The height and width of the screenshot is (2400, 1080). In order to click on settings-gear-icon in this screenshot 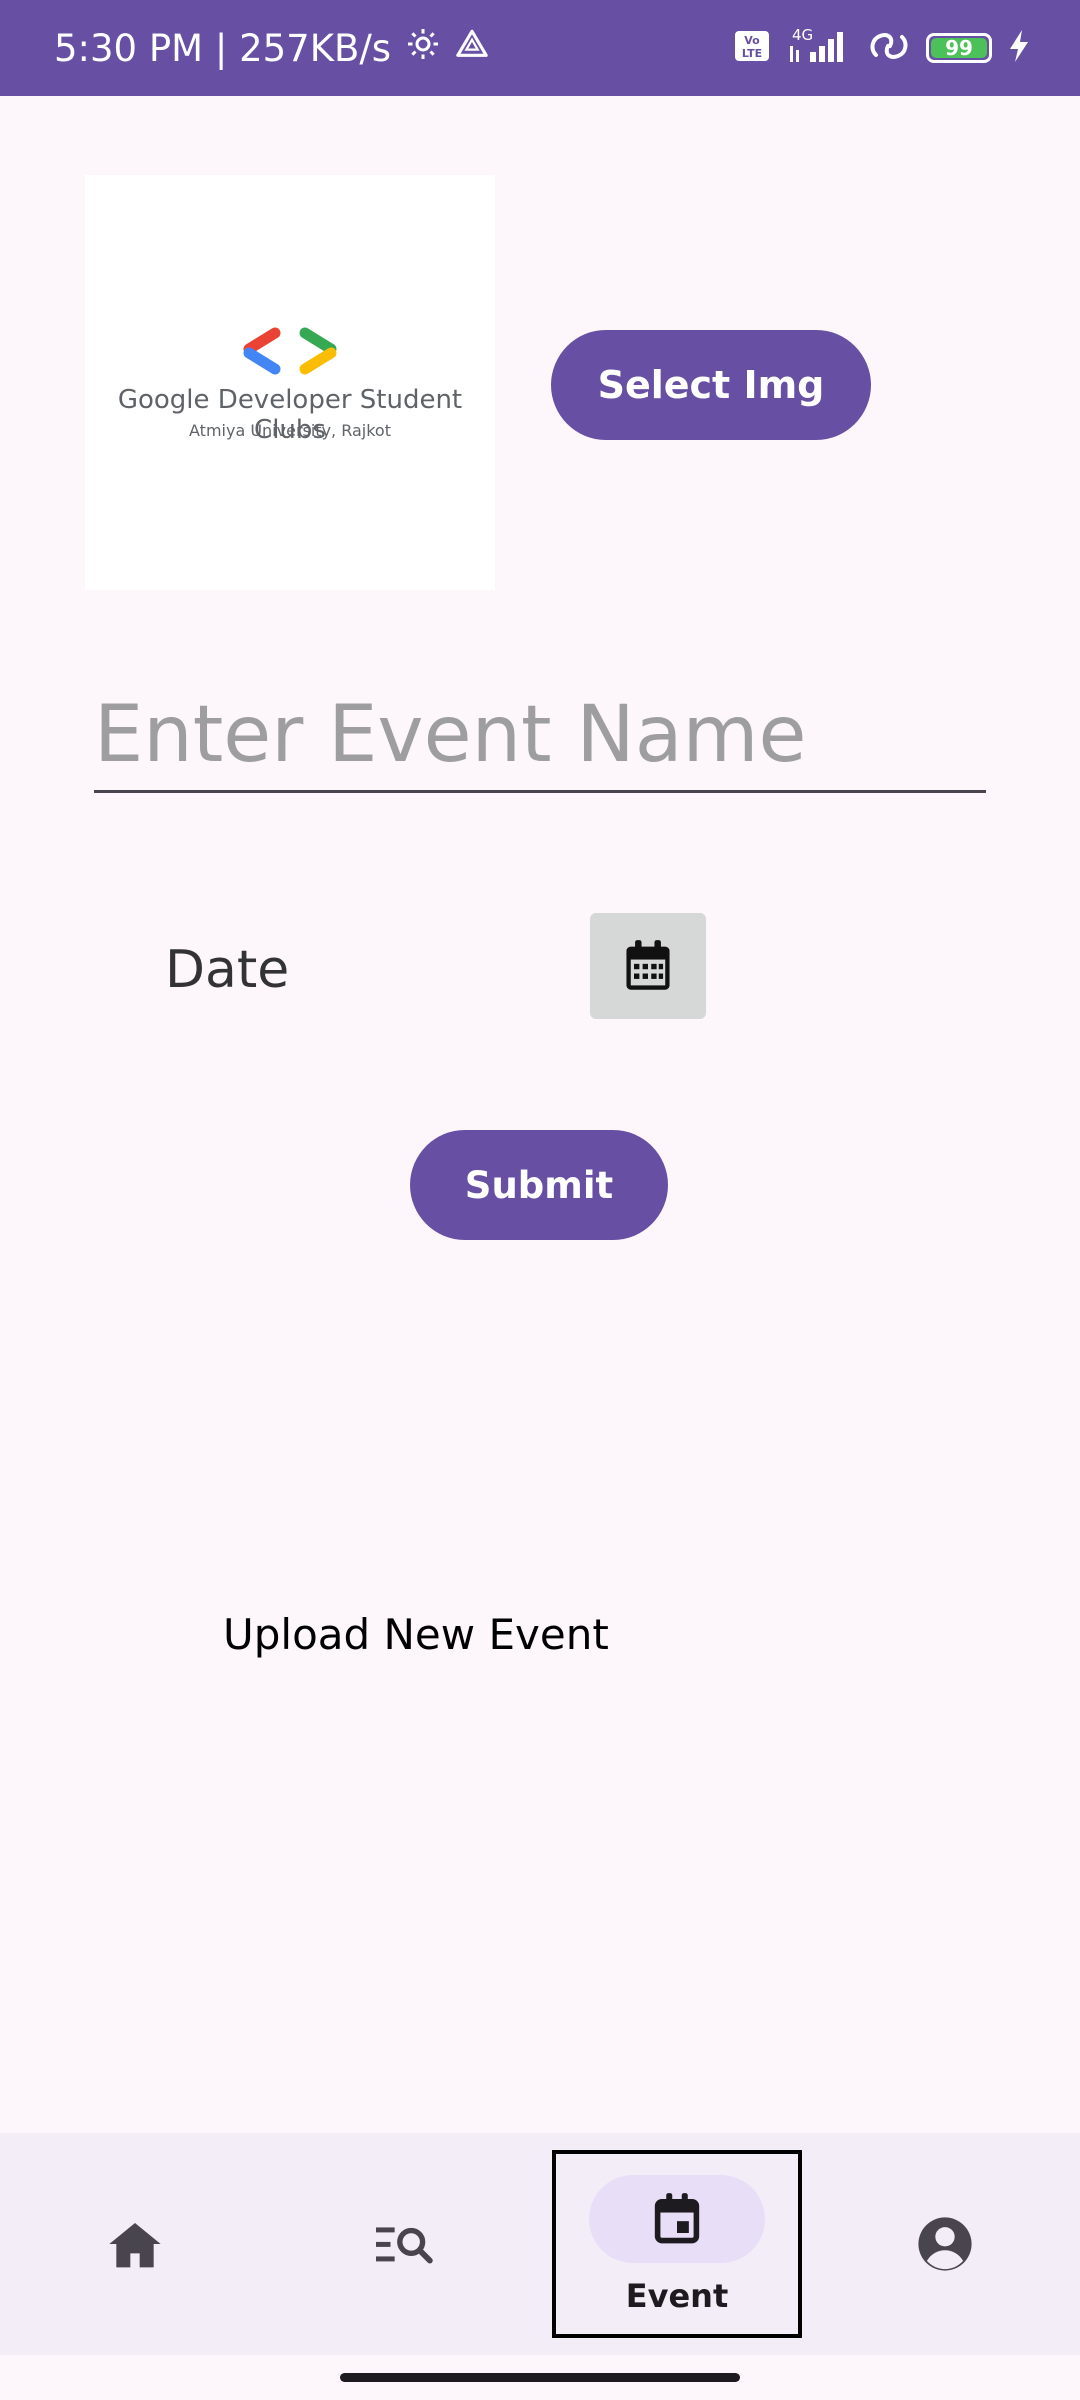, I will do `click(423, 48)`.